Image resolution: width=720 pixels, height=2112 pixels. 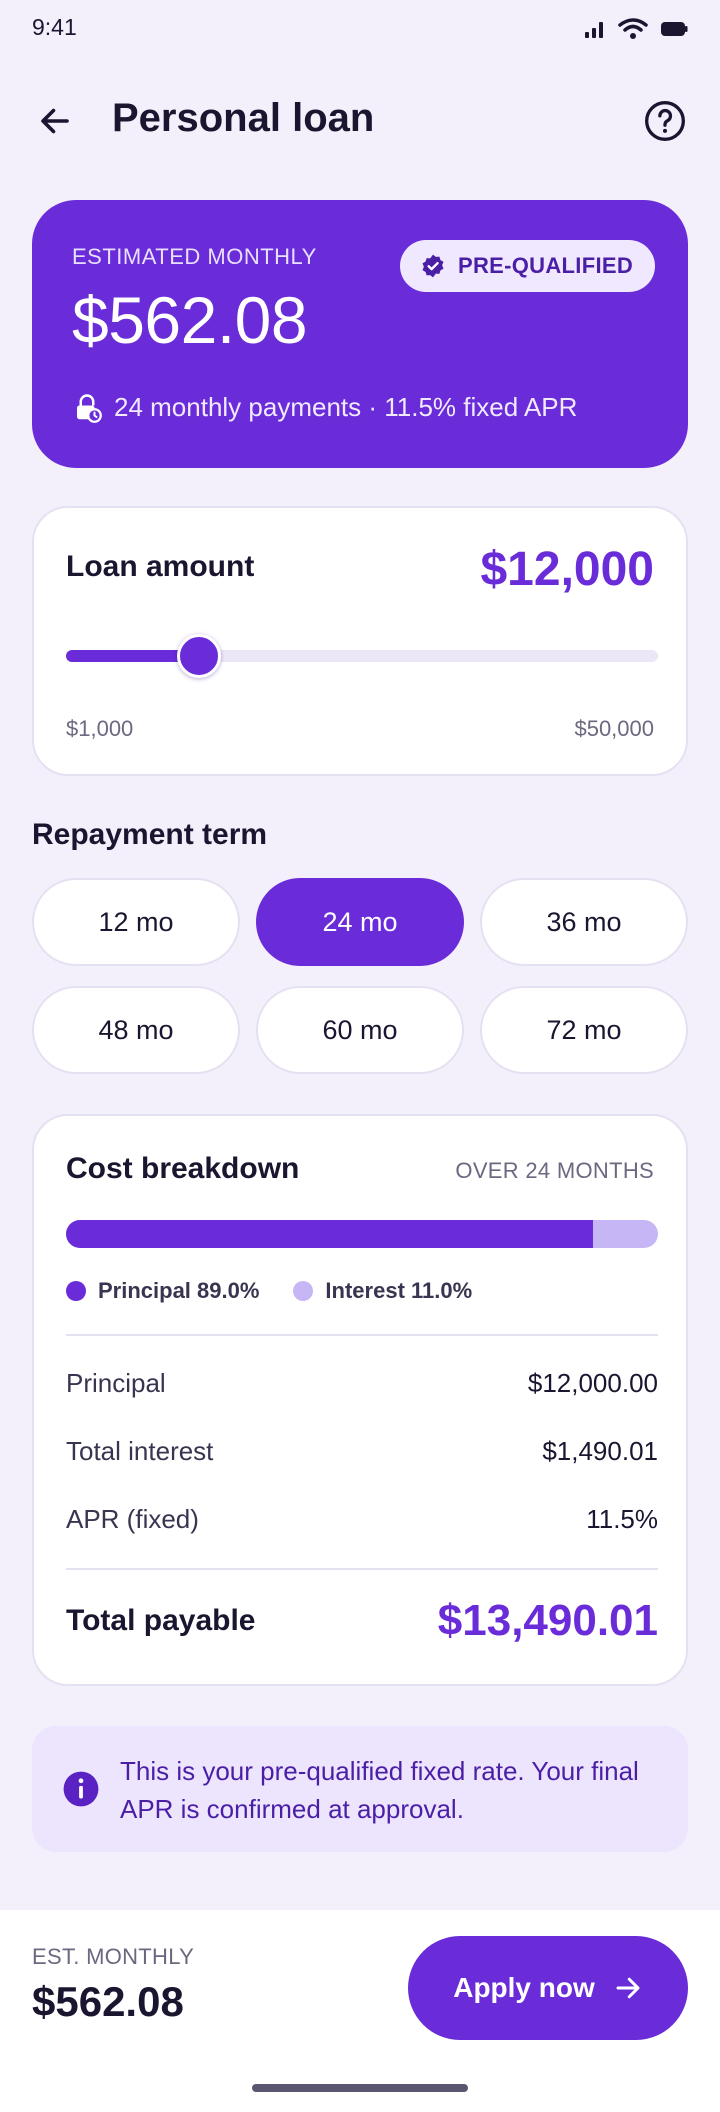 I want to click on loan-amount-card: Loan amount $12,000 $1,000 $50,000, so click(x=360, y=641).